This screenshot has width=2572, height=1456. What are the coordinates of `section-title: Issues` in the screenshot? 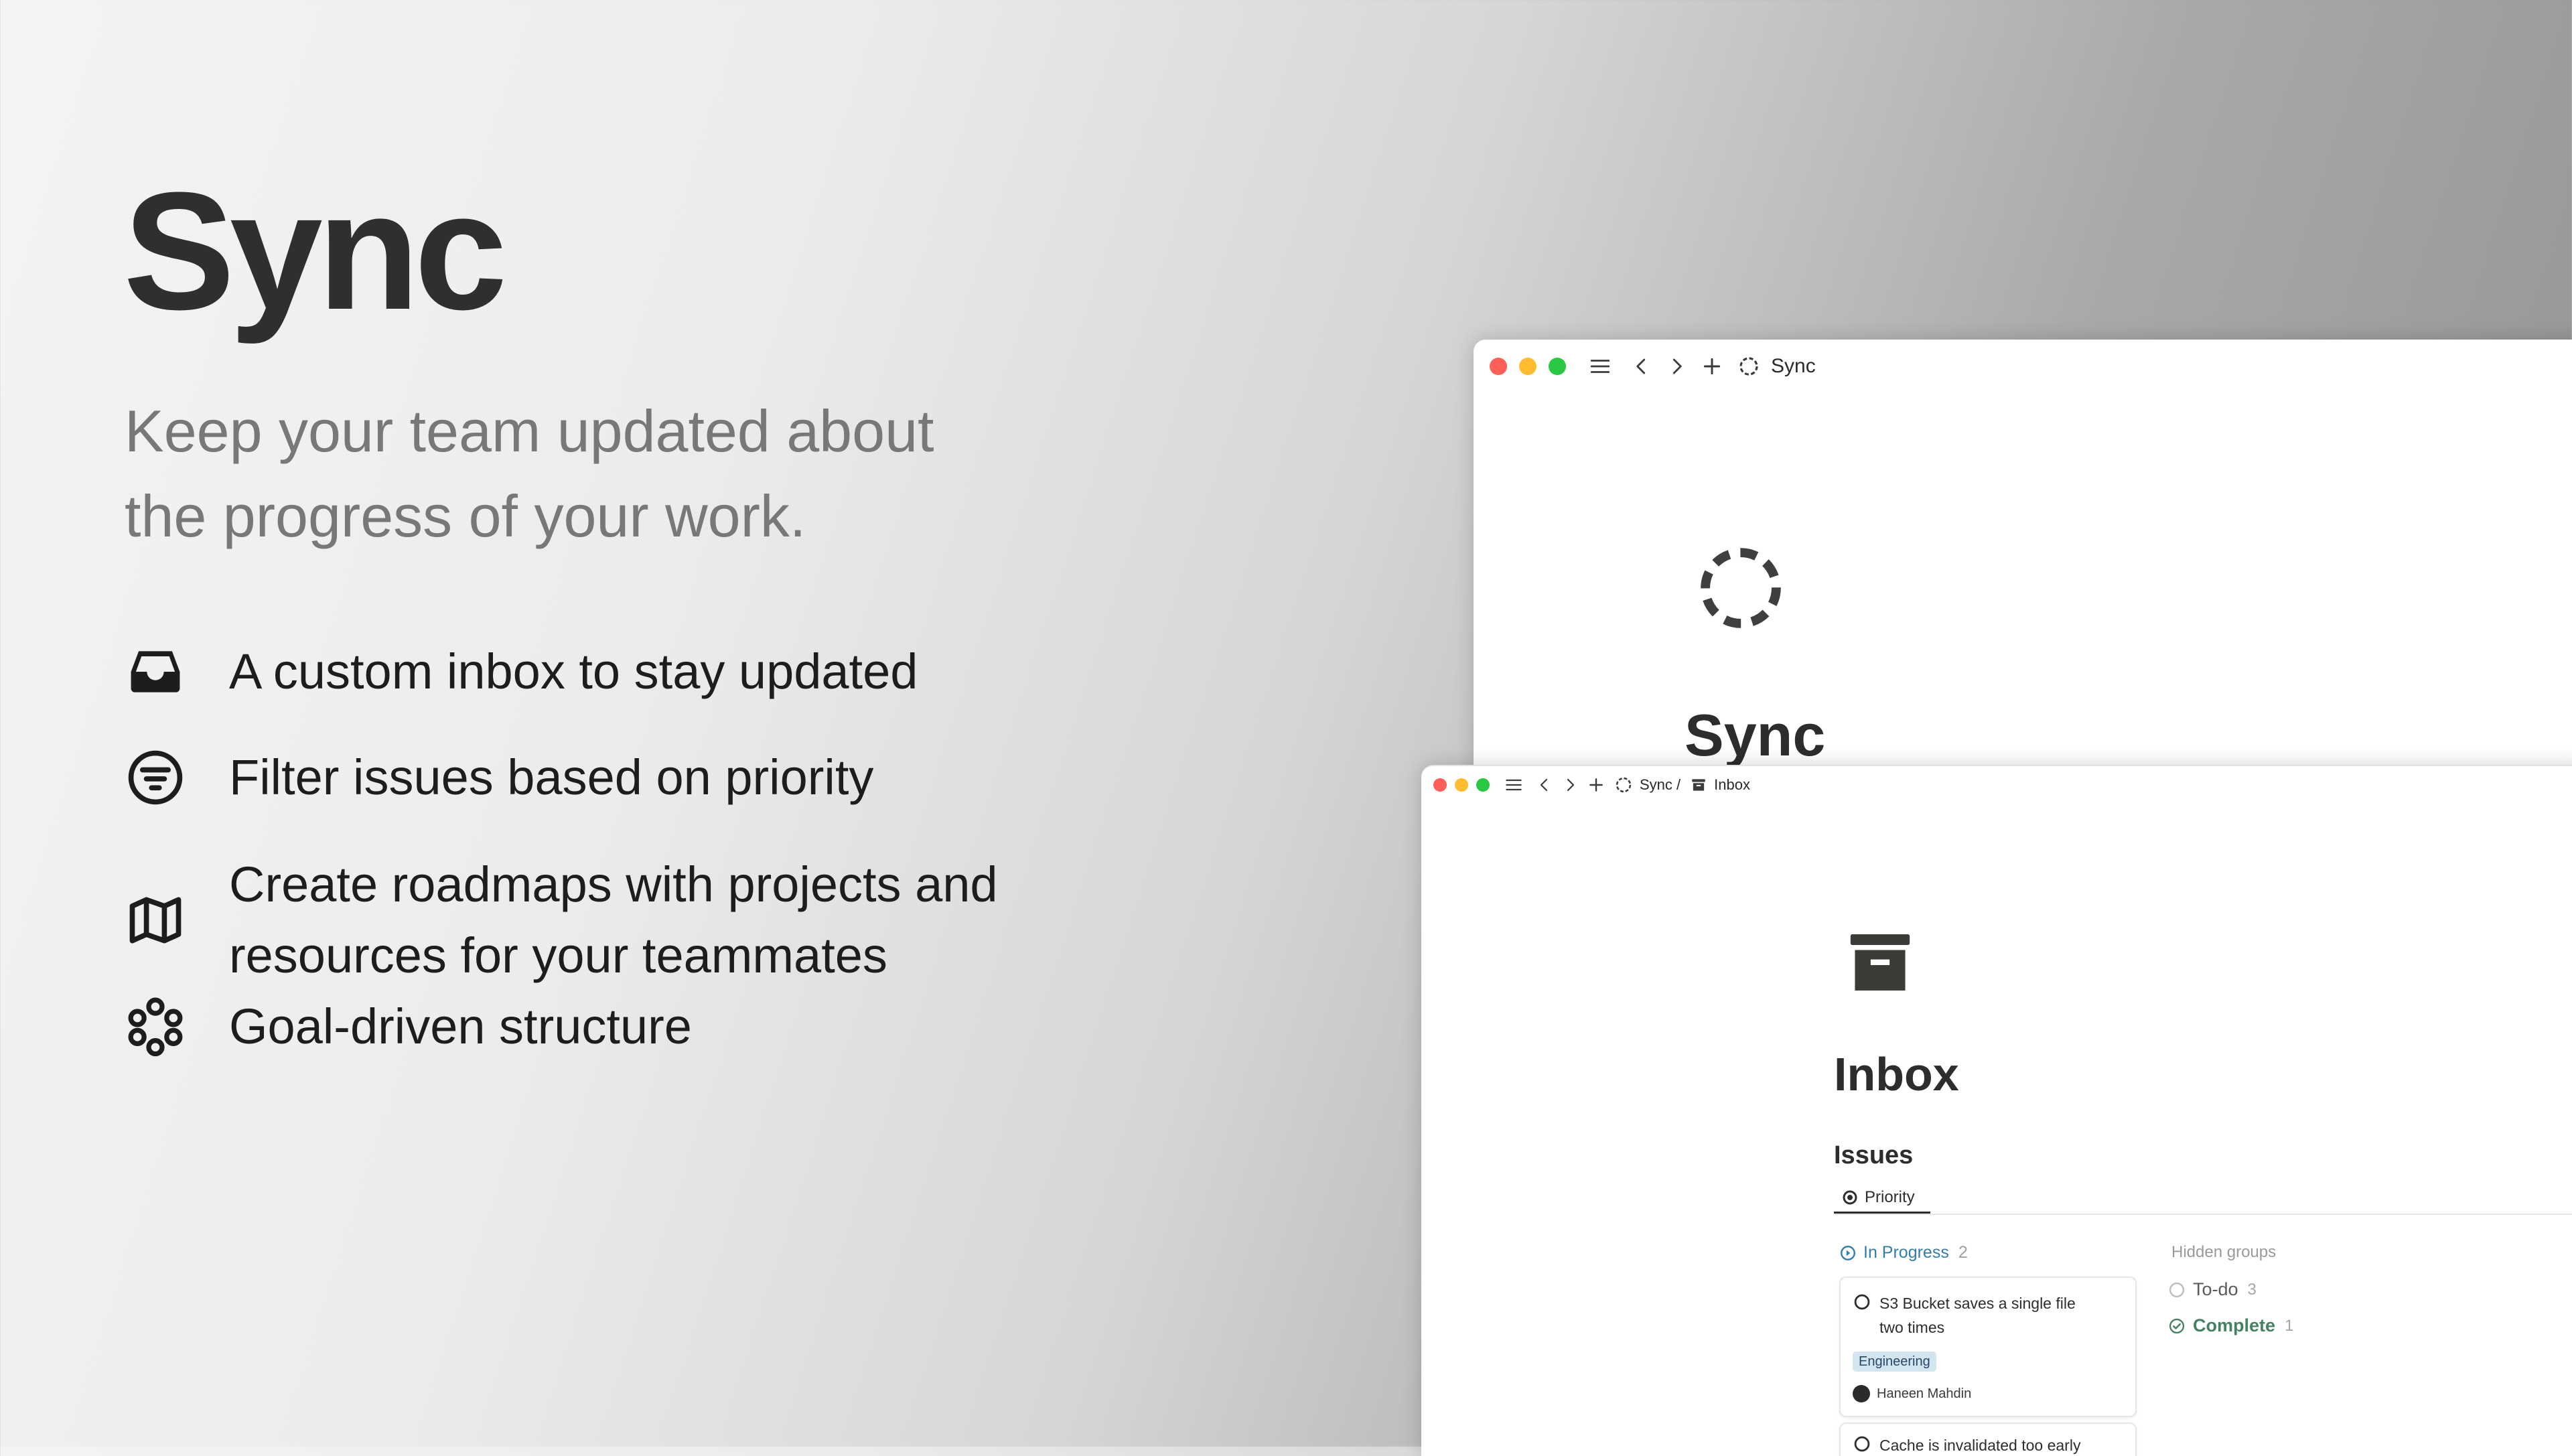 It's located at (1874, 1155).